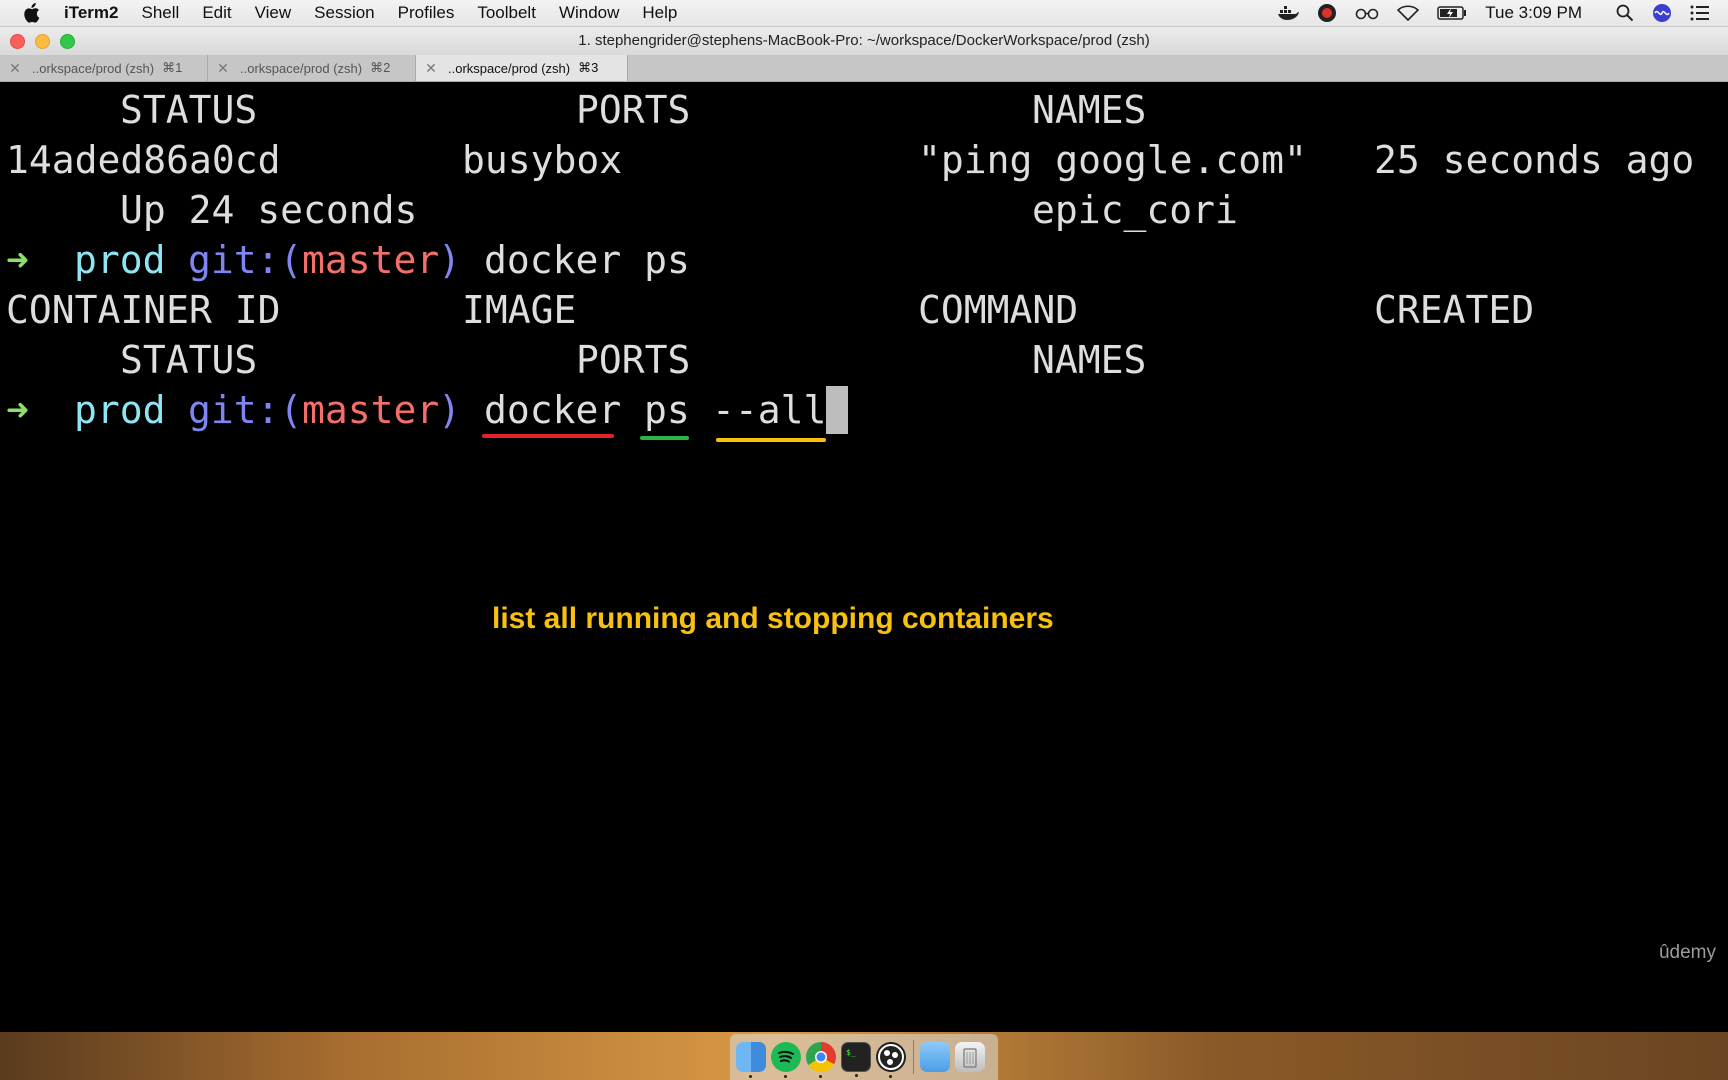 Image resolution: width=1728 pixels, height=1080 pixels. What do you see at coordinates (17, 41) in the screenshot?
I see `close-window-button` at bounding box center [17, 41].